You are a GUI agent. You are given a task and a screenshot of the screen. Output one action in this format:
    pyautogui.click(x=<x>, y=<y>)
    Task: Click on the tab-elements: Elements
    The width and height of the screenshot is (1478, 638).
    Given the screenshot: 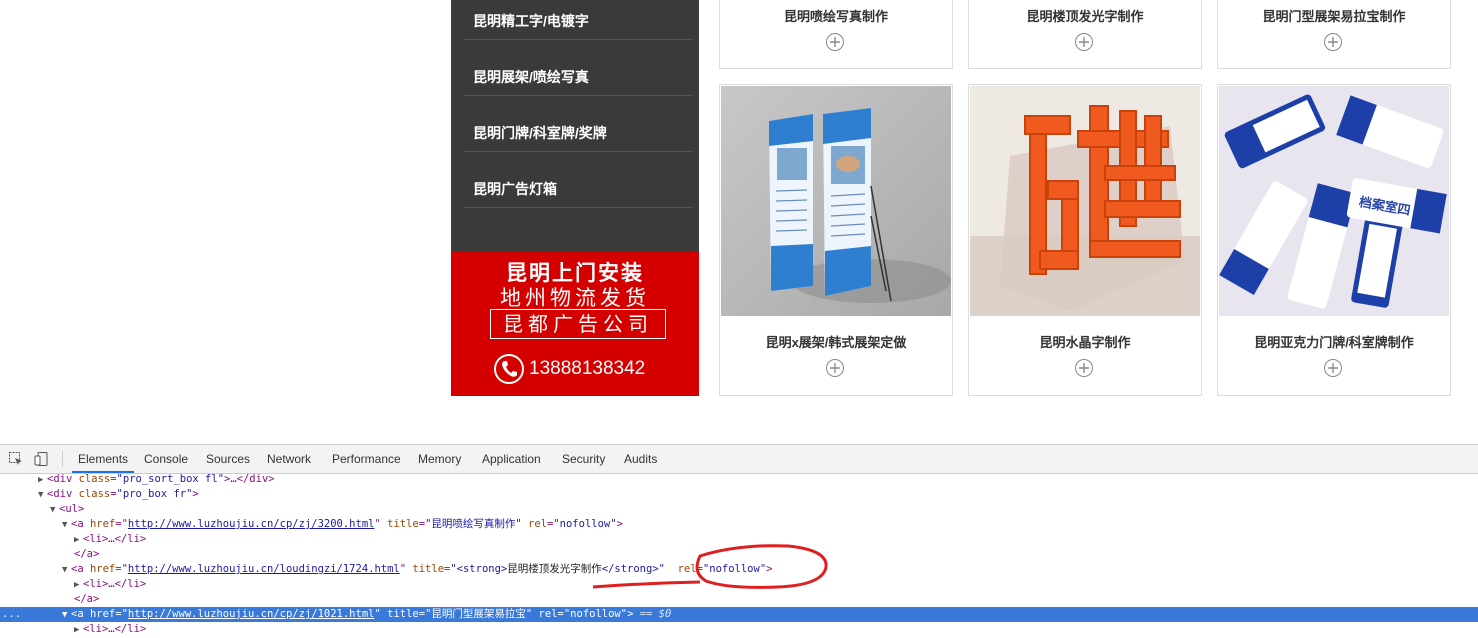 What is the action you would take?
    pyautogui.click(x=103, y=459)
    